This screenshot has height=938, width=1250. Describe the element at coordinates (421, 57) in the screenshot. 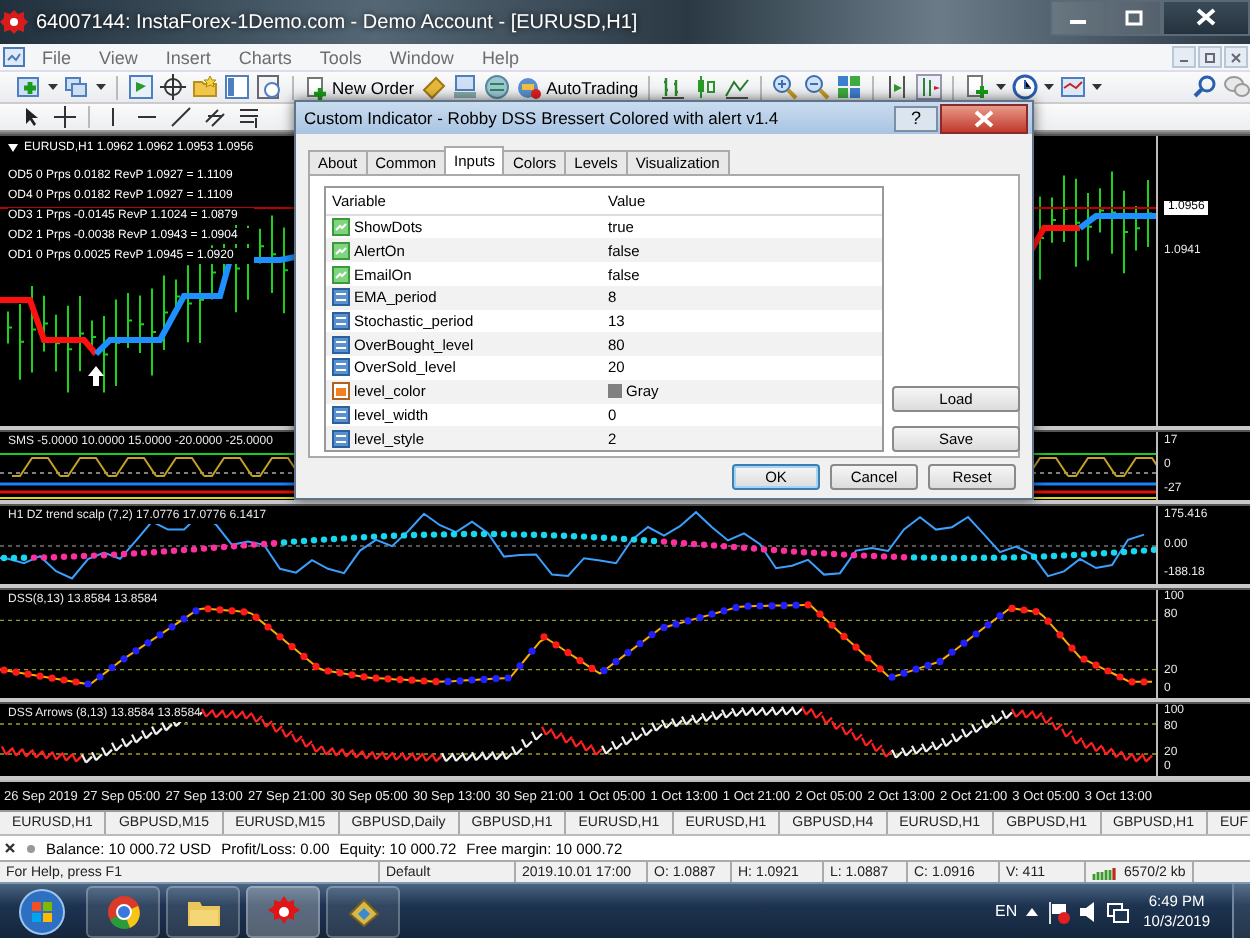

I see `menu-item: Window` at that location.